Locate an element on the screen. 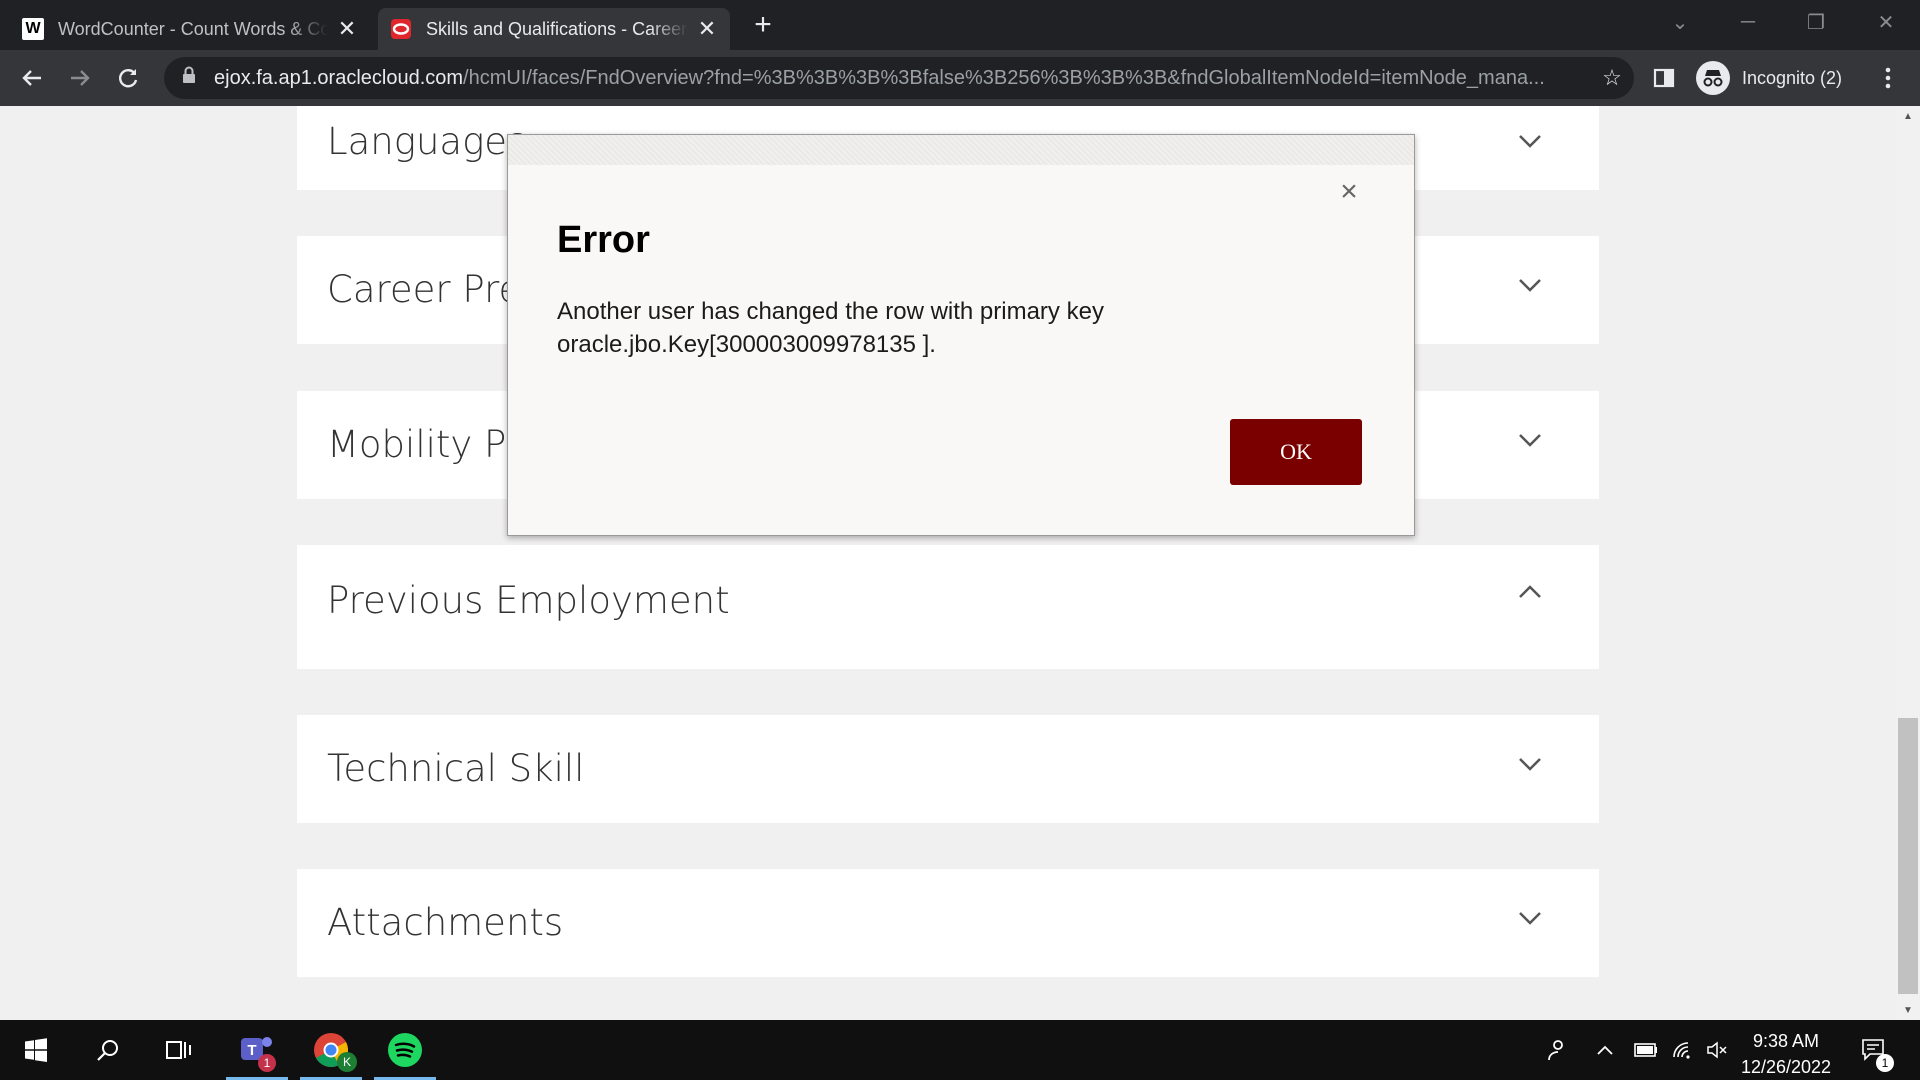 This screenshot has width=1920, height=1080. chrome-profile-badge: K is located at coordinates (347, 1062).